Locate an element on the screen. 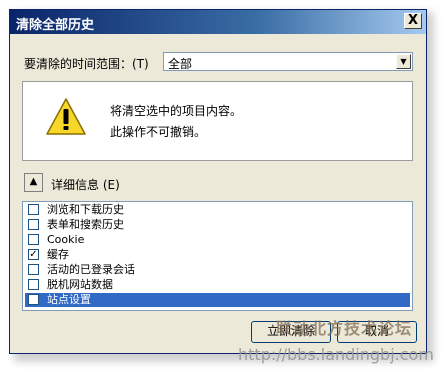  list-item-label: Cookie is located at coordinates (66, 239).